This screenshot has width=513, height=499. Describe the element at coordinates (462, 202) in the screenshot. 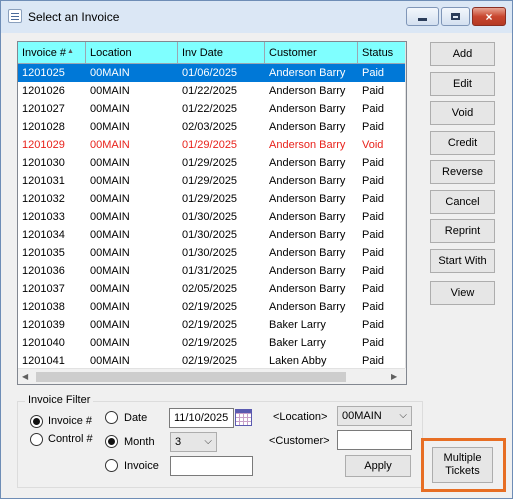

I see `cancel-button: Cancel` at that location.